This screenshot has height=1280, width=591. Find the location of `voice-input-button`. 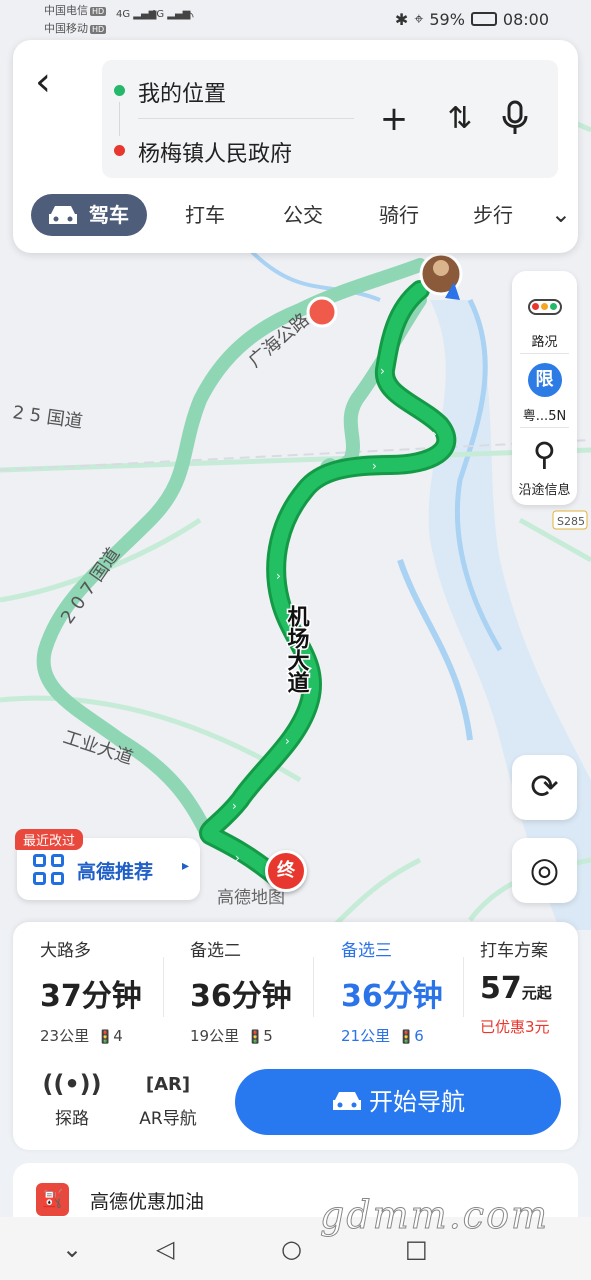

voice-input-button is located at coordinates (515, 120).